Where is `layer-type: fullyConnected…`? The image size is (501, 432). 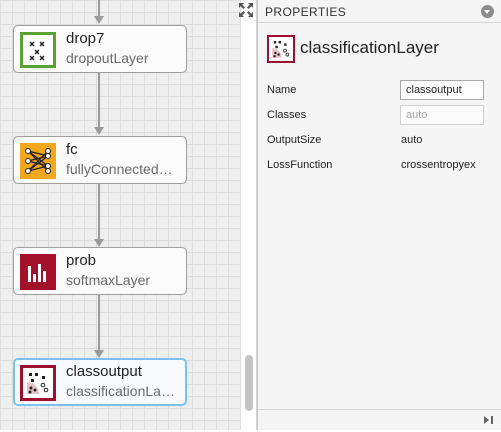 layer-type: fullyConnected… is located at coordinates (119, 169).